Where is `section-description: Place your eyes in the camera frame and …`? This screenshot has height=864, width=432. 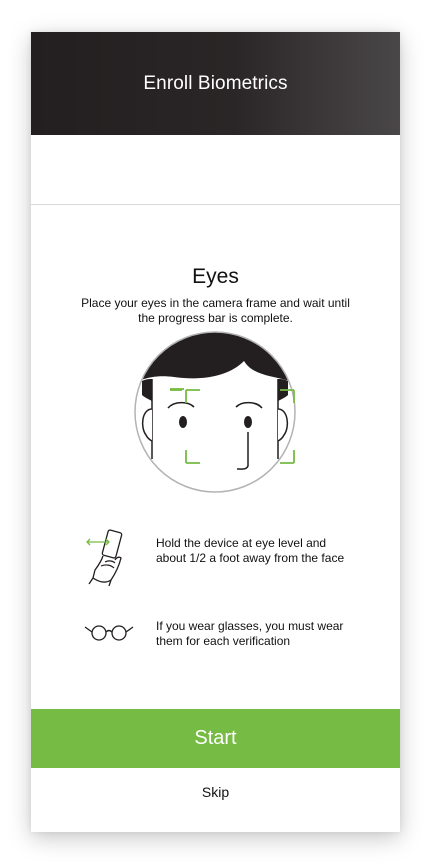
section-description: Place your eyes in the camera frame and … is located at coordinates (215, 310).